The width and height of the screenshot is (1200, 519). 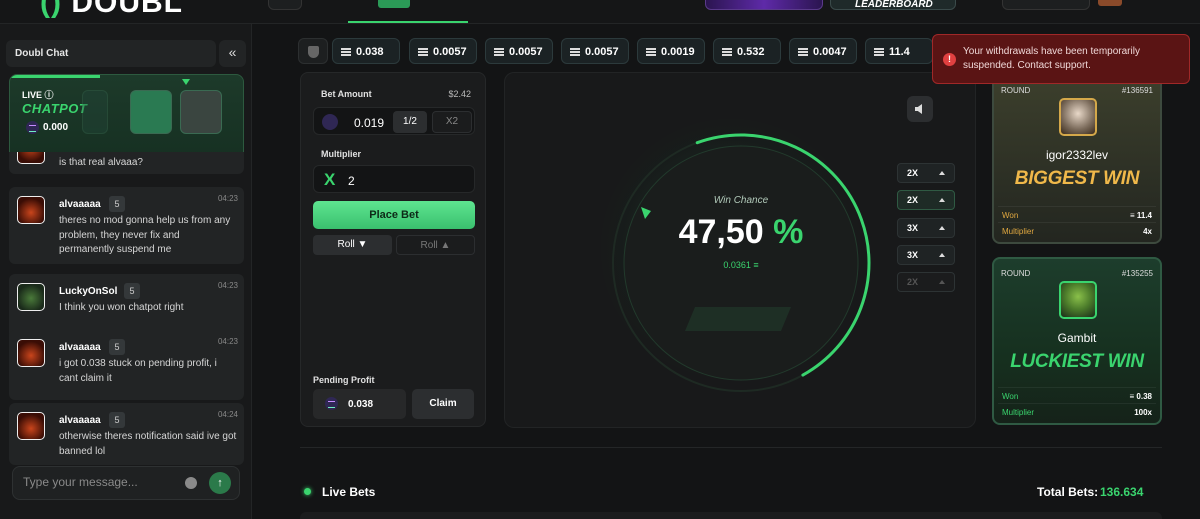 I want to click on sound-toggle-button, so click(x=920, y=109).